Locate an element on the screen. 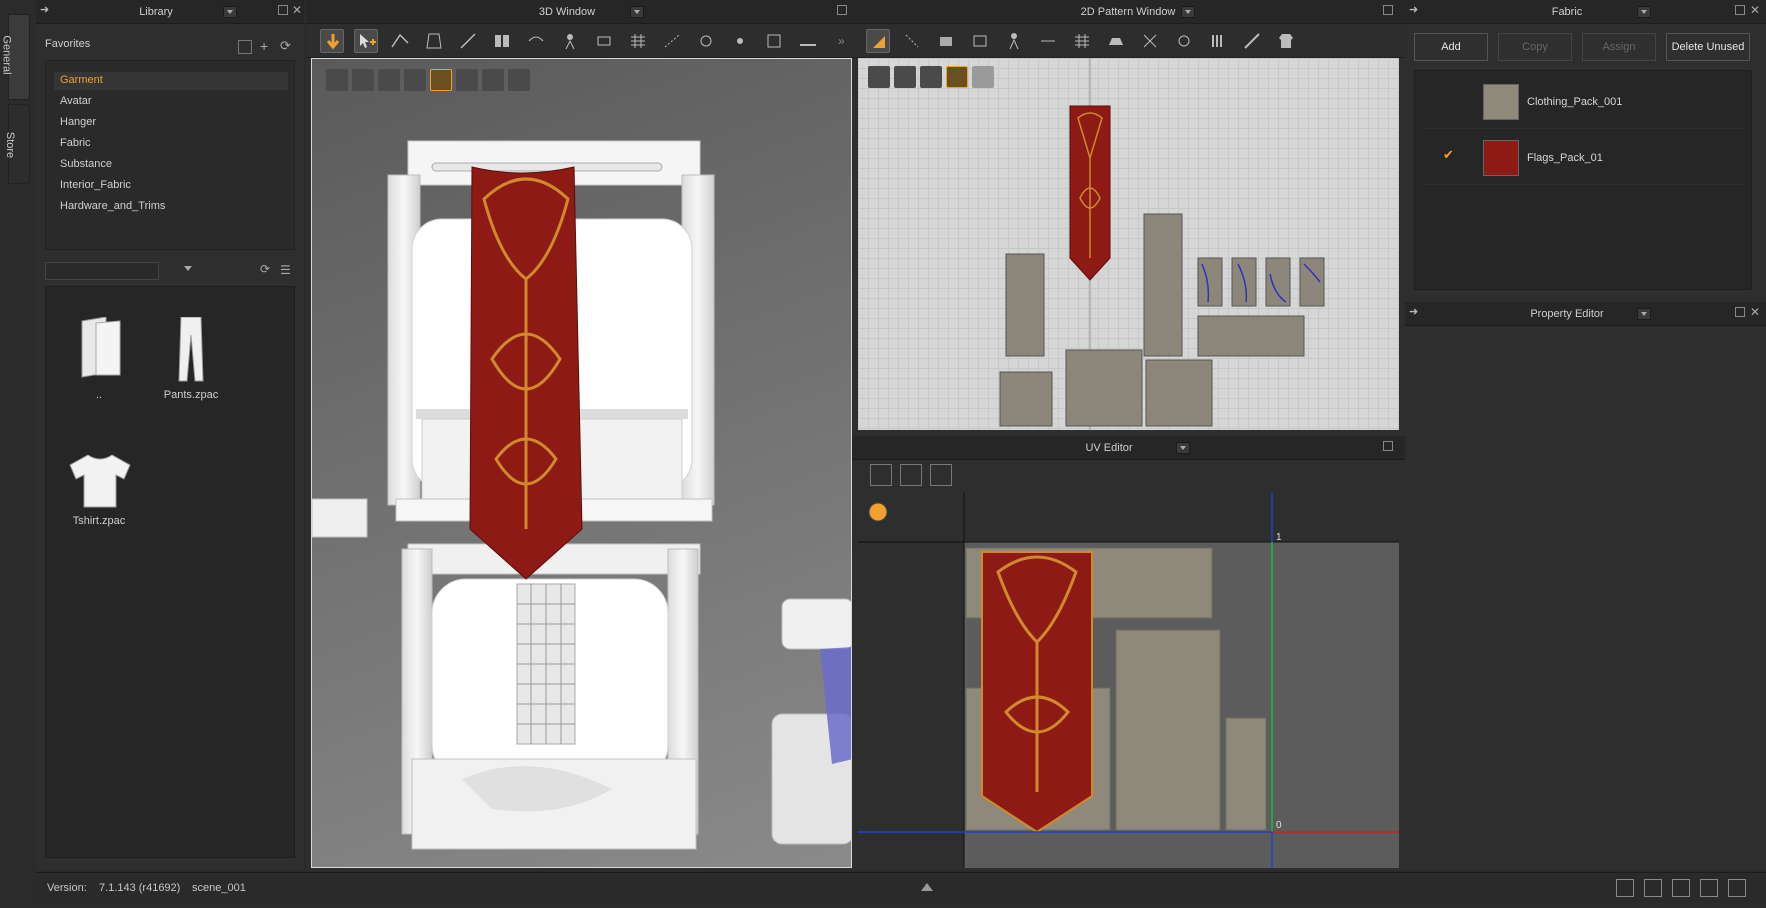 The height and width of the screenshot is (908, 1766). topstitch-icon is located at coordinates (672, 41).